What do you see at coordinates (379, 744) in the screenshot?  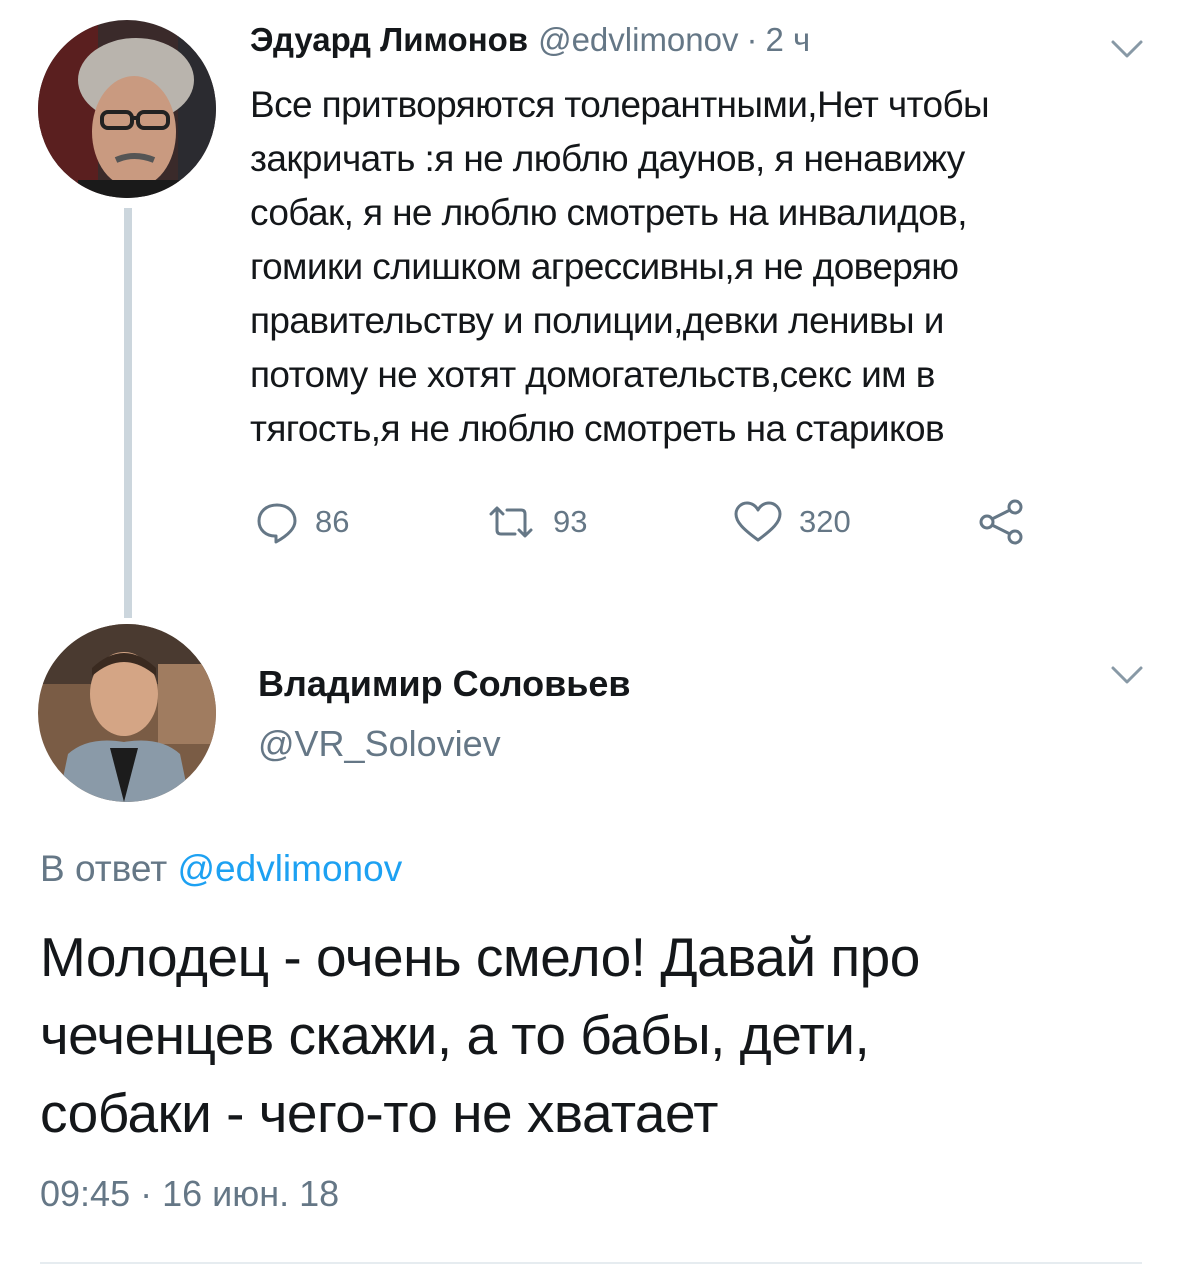 I see `reply-author-handle: @VR_Soloviev` at bounding box center [379, 744].